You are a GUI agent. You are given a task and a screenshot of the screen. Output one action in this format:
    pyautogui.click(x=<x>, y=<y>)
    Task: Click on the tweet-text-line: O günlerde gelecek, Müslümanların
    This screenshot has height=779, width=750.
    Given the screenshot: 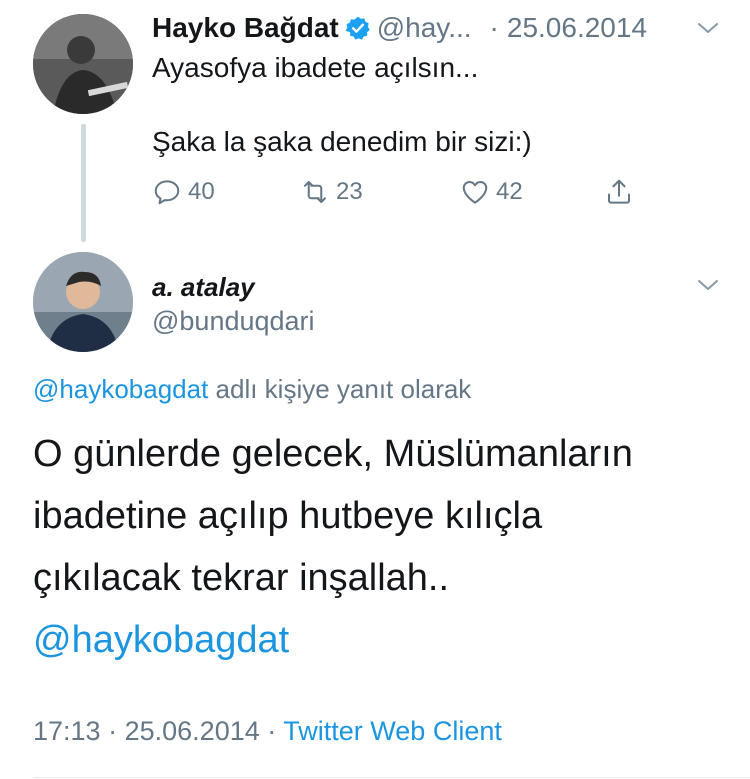 What is the action you would take?
    pyautogui.click(x=333, y=454)
    